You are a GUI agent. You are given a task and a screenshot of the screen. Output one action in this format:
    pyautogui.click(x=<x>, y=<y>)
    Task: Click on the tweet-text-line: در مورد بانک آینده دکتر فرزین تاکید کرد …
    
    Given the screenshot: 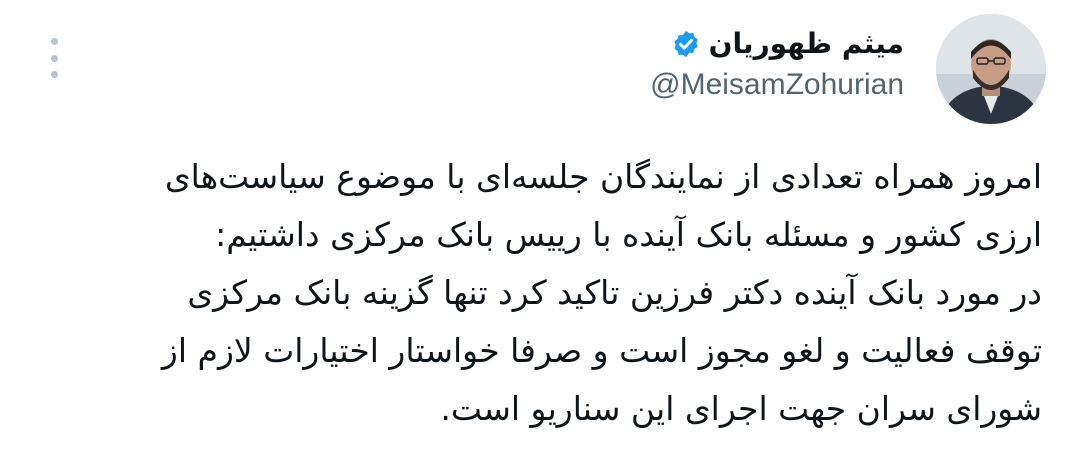 What is the action you would take?
    pyautogui.click(x=614, y=292)
    